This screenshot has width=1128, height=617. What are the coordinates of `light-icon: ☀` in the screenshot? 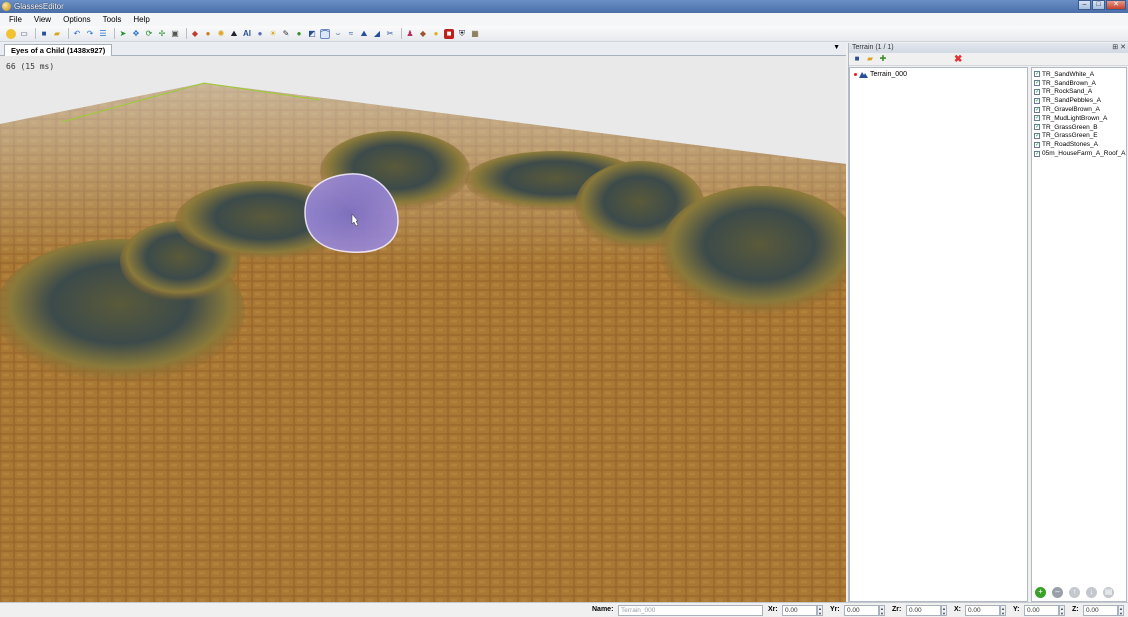 It's located at (273, 34).